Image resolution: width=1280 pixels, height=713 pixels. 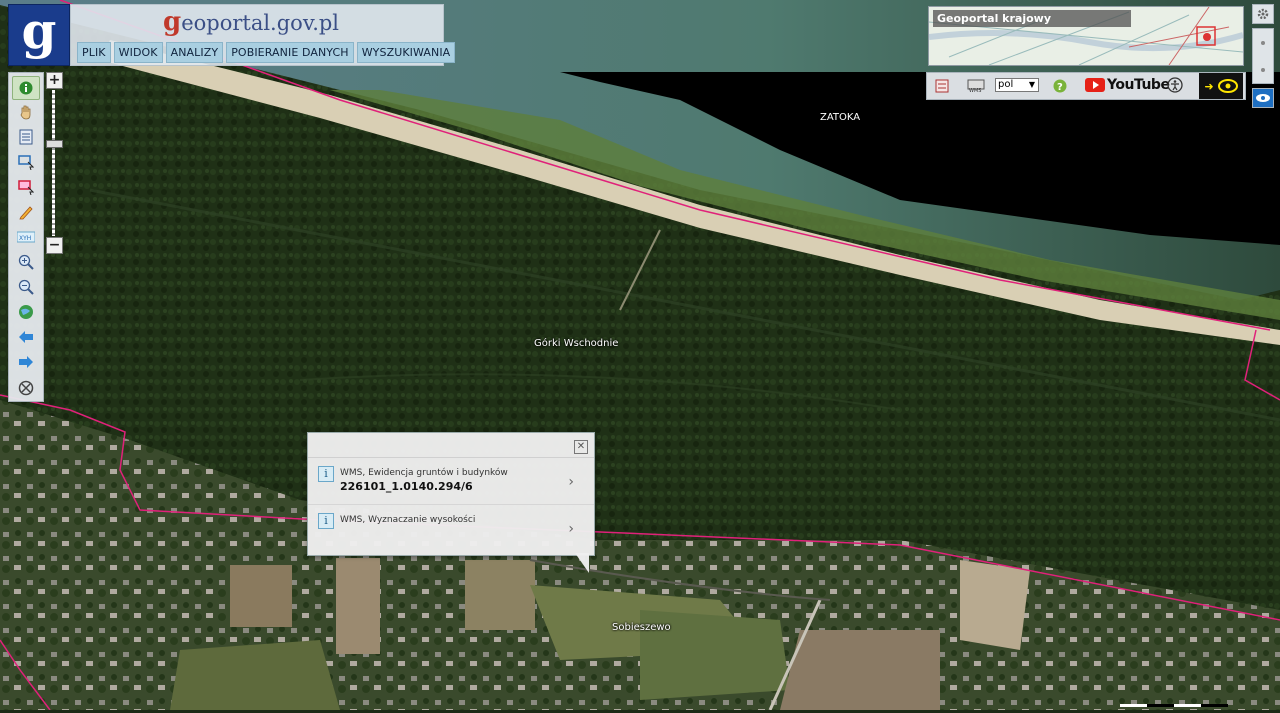 I want to click on svg-text: WMS, so click(x=975, y=90).